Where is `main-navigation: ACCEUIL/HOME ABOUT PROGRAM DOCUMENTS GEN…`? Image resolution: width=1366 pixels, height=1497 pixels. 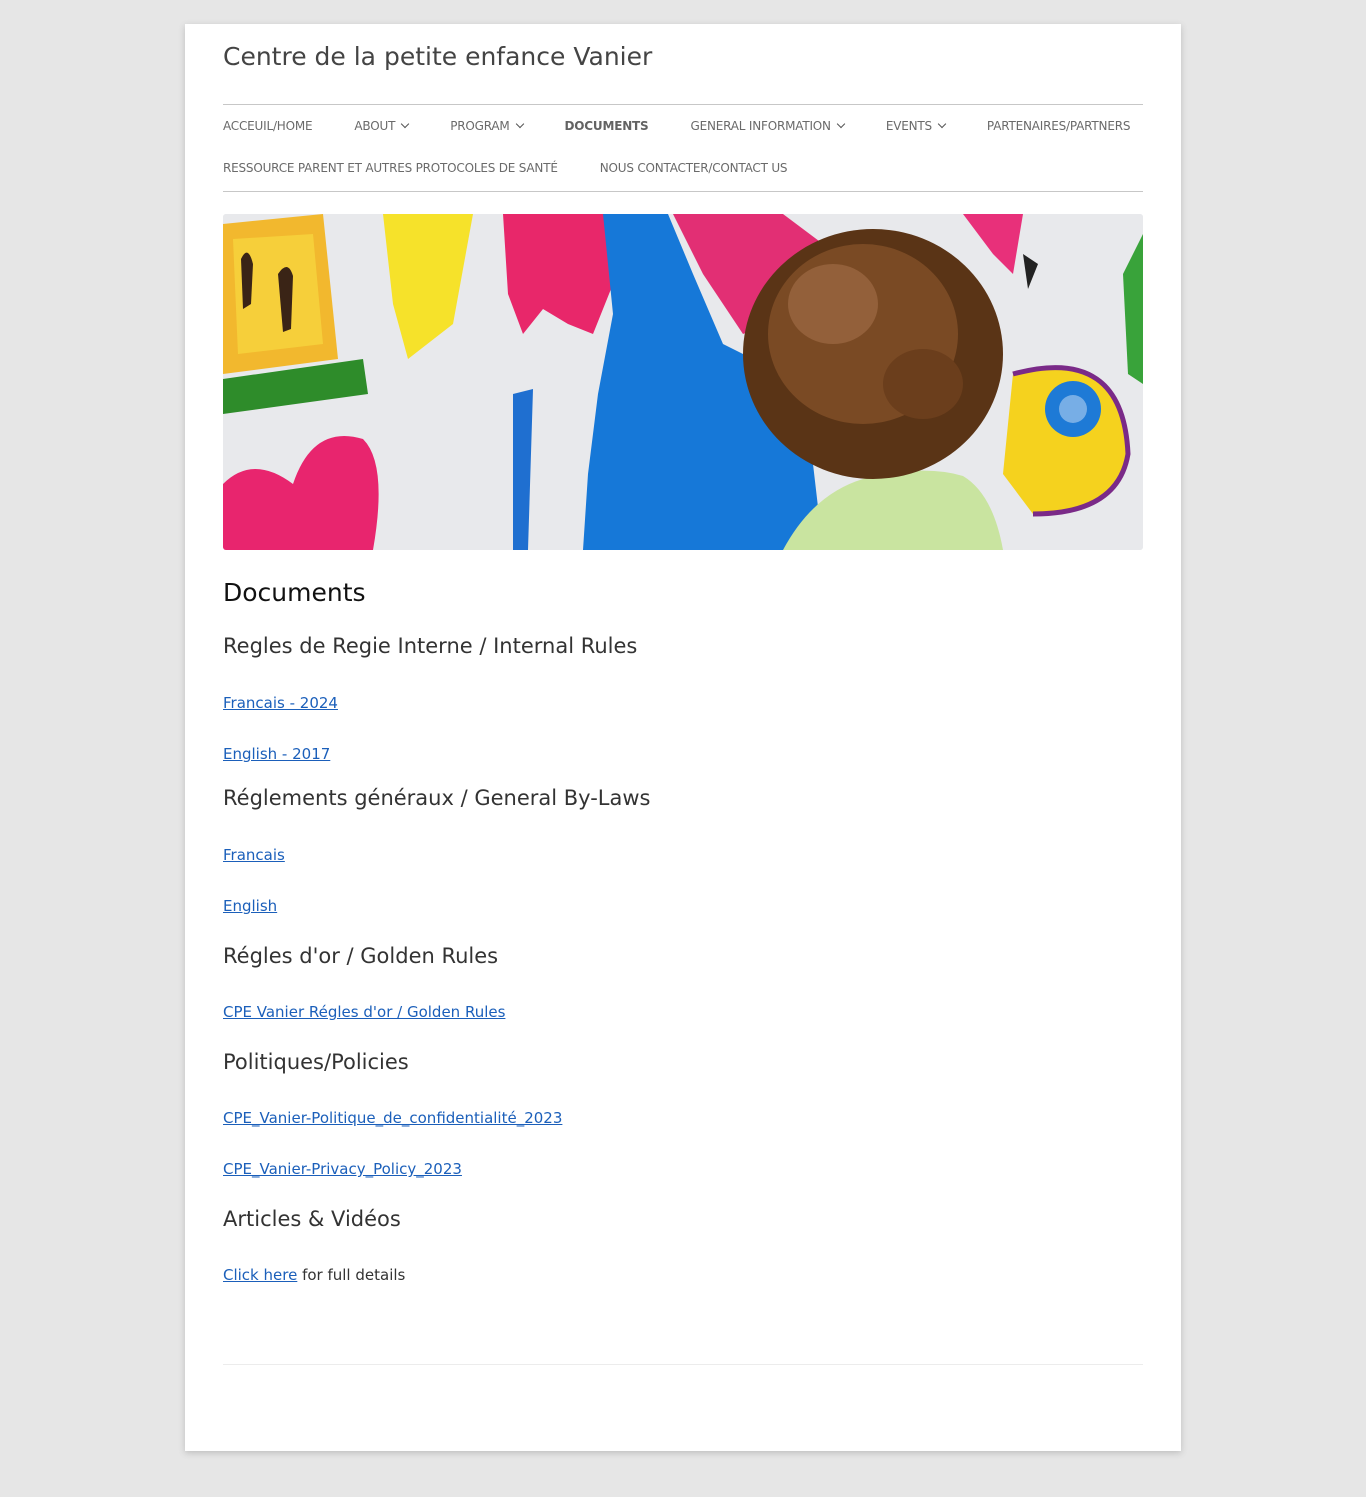 main-navigation: ACCEUIL/HOME ABOUT PROGRAM DOCUMENTS GEN… is located at coordinates (683, 148).